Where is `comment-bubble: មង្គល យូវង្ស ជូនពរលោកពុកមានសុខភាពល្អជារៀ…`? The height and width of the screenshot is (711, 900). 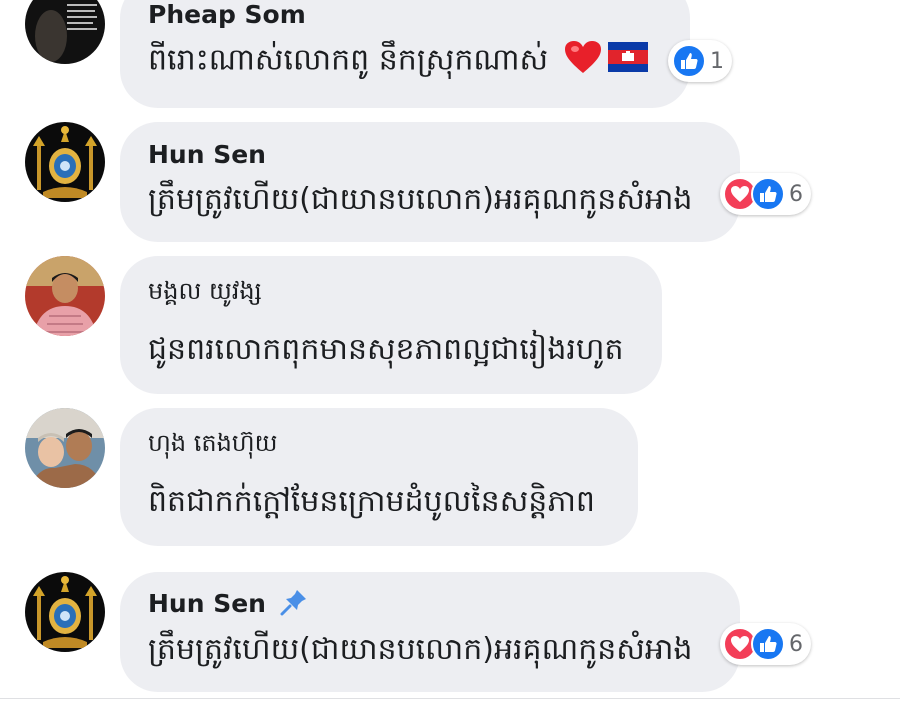 comment-bubble: មង្គល យូវង្ស ជូនពរលោកពុកមានសុខភាពល្អជារៀ… is located at coordinates (391, 325).